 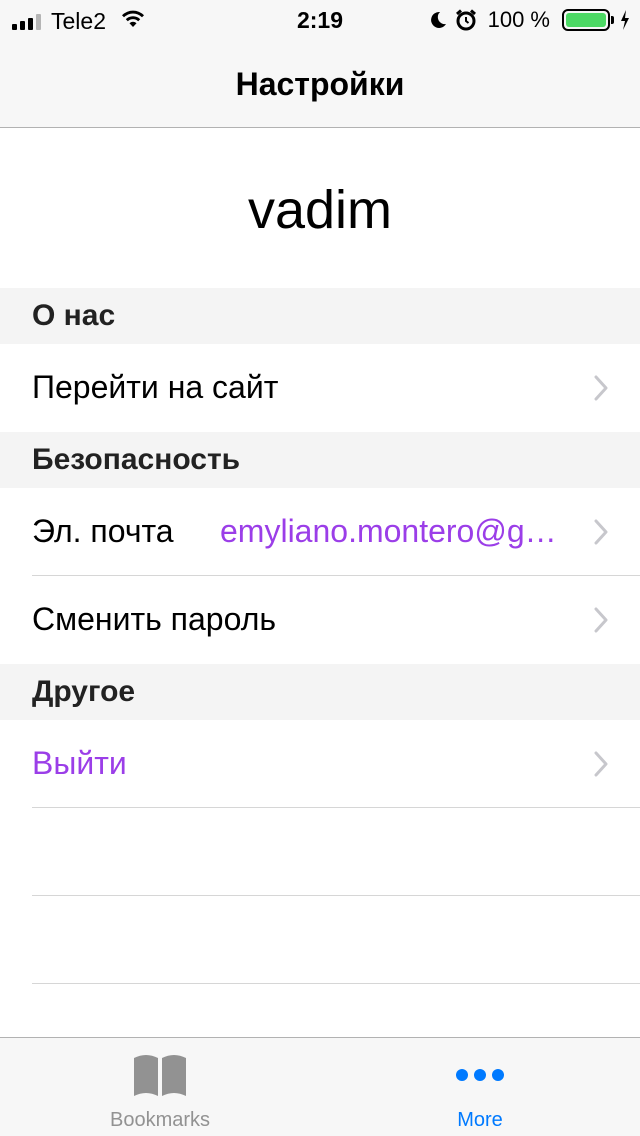 I want to click on section-header-security: Безопасность, so click(x=320, y=460).